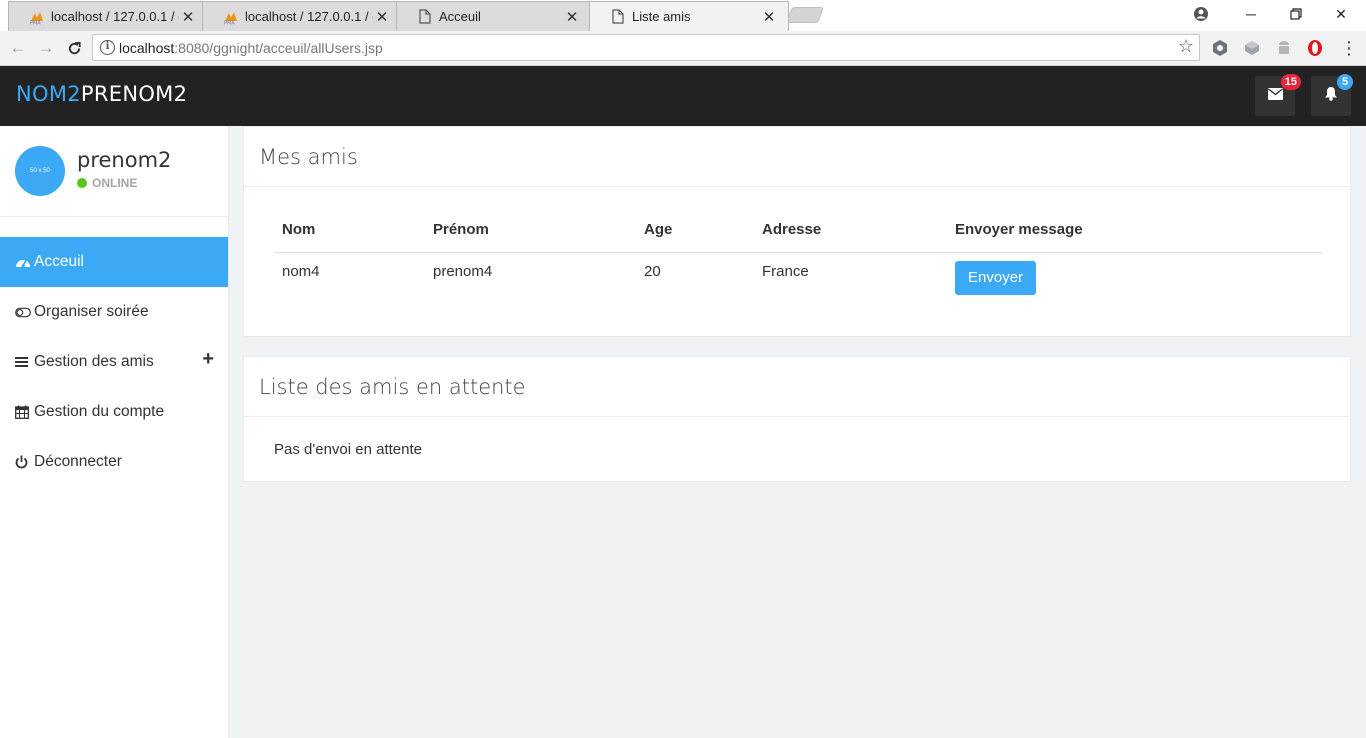 This screenshot has width=1366, height=738. What do you see at coordinates (695, 230) in the screenshot?
I see `column-header-age: Age` at bounding box center [695, 230].